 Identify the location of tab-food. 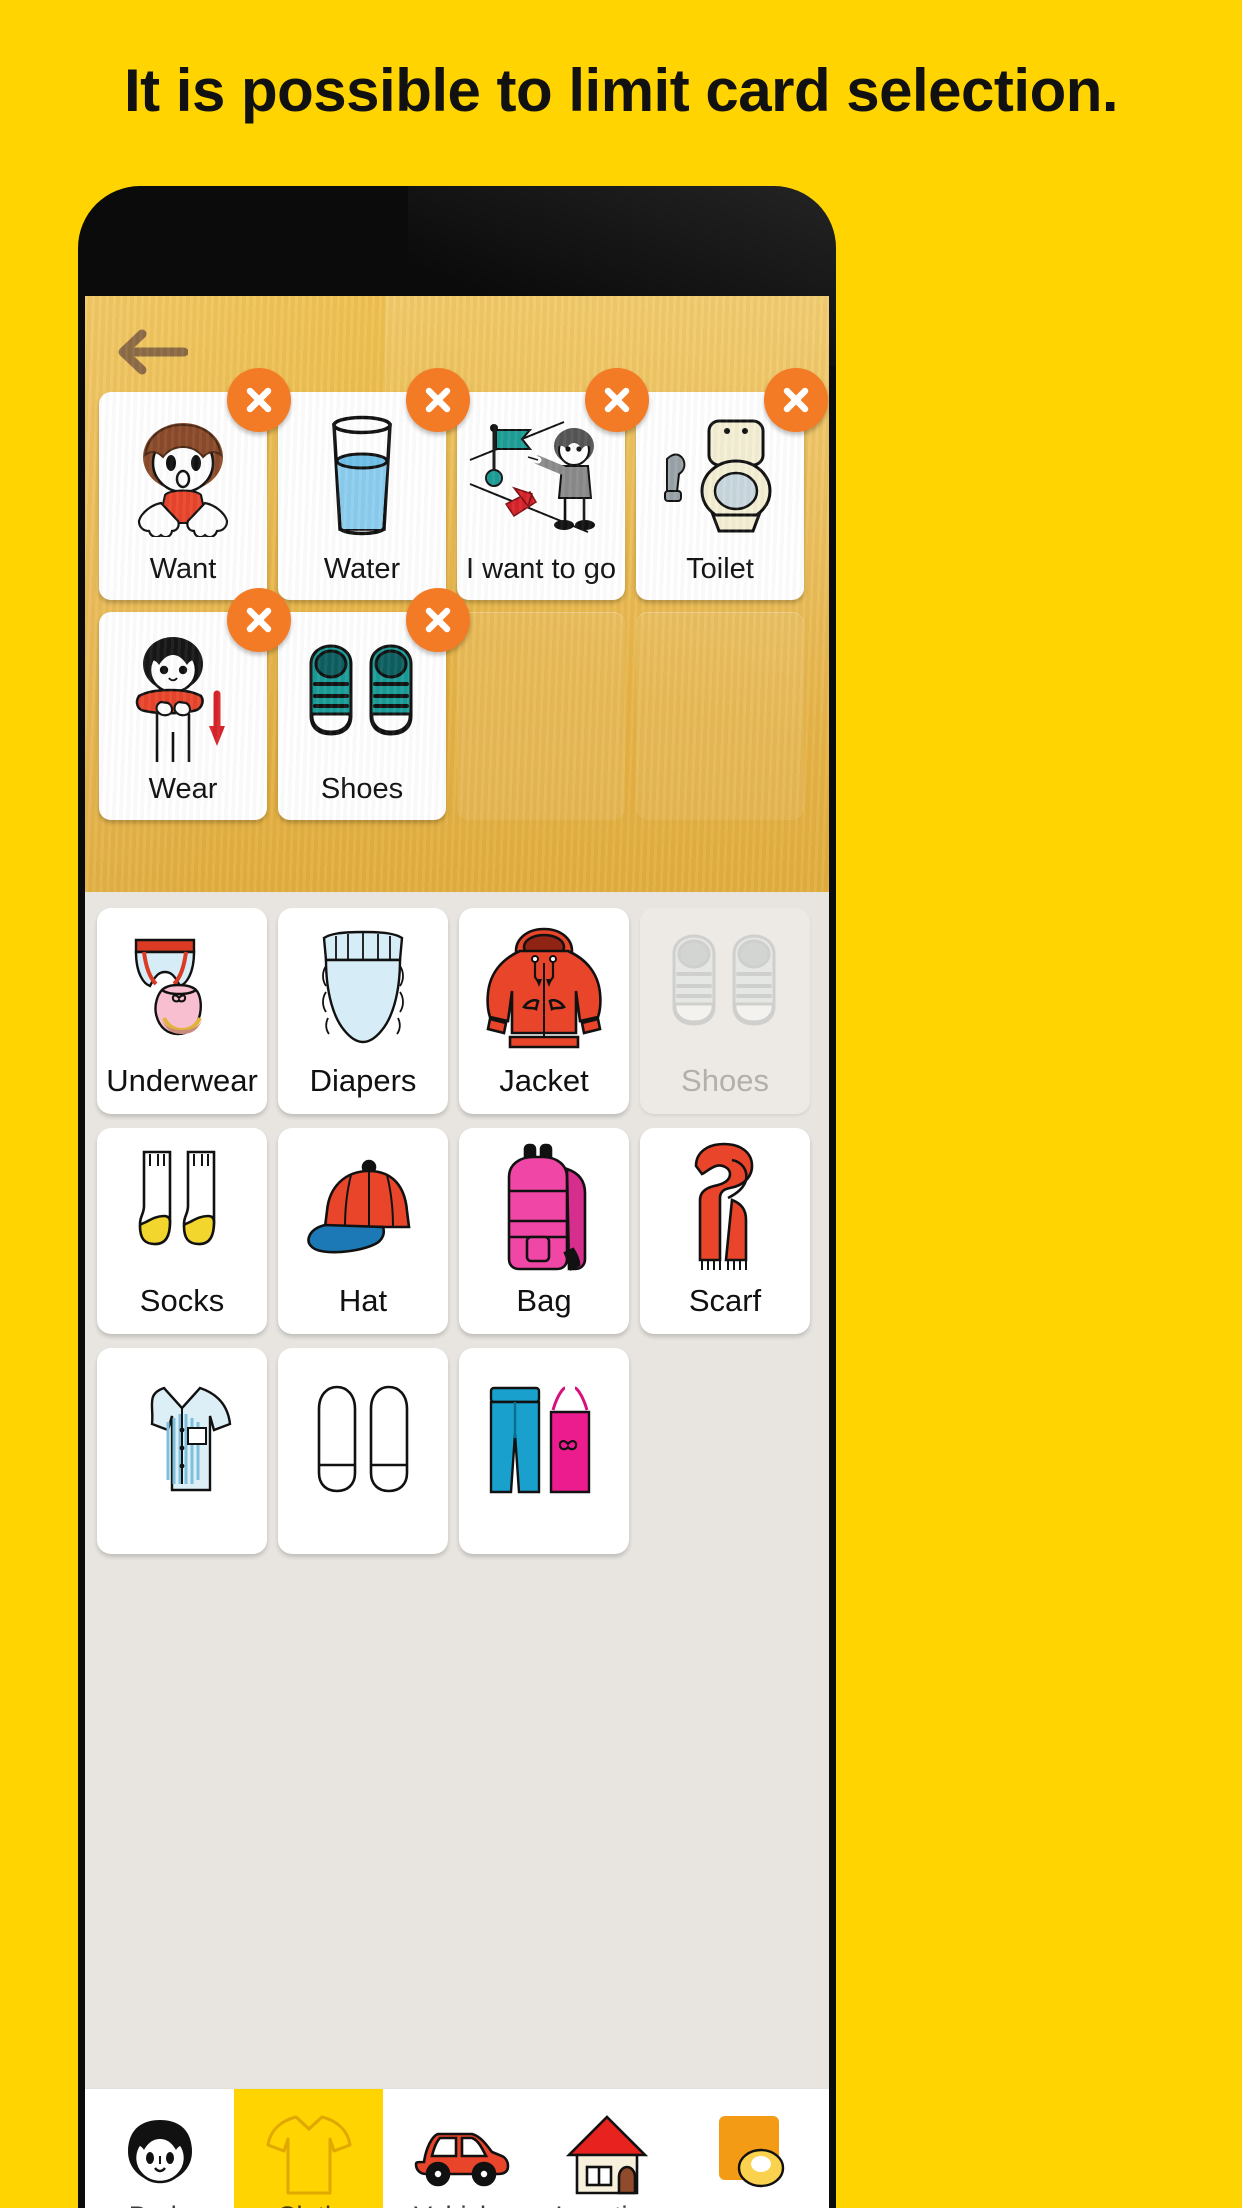
(755, 2148).